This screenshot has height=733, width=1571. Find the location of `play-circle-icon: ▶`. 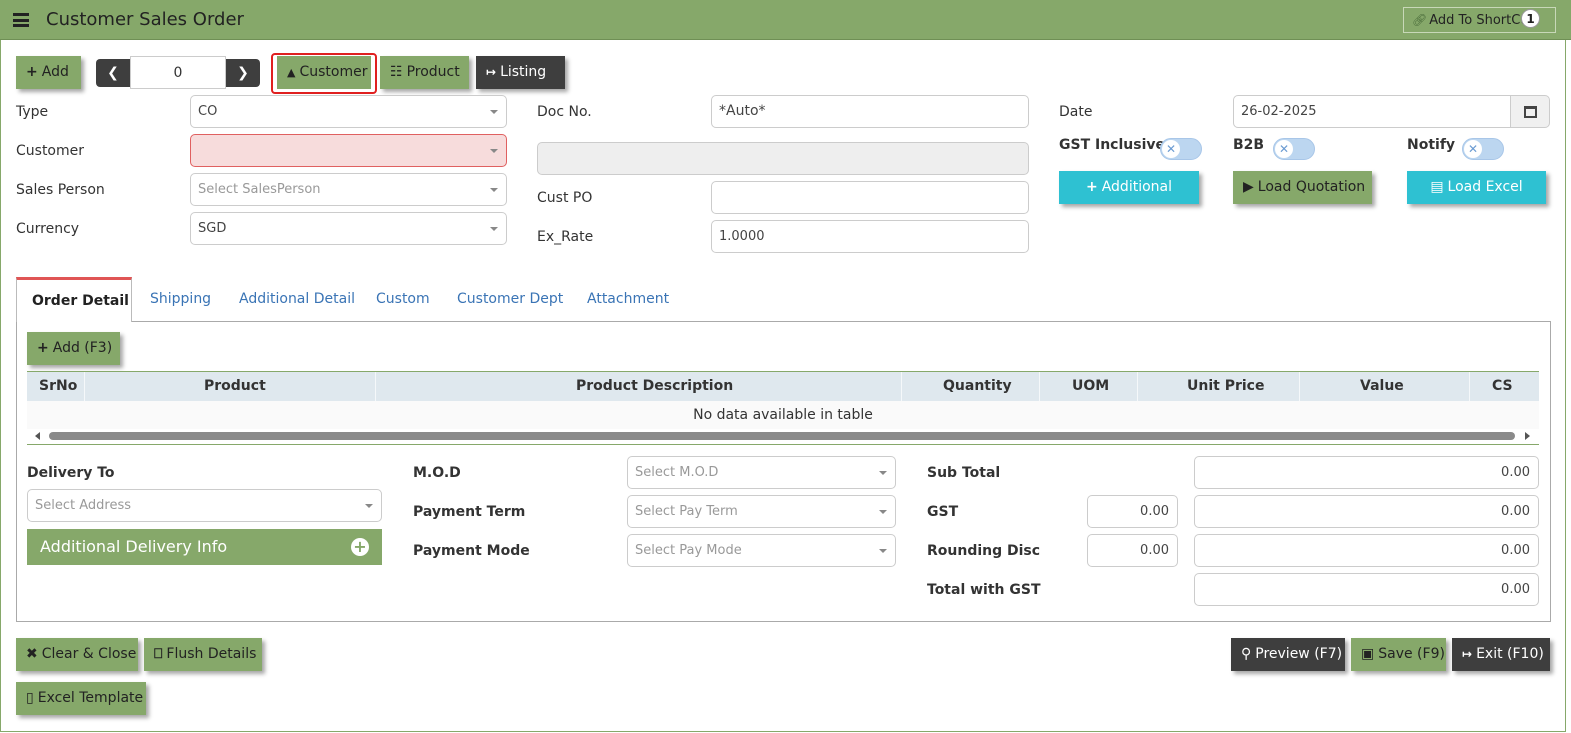

play-circle-icon: ▶ is located at coordinates (1248, 187).